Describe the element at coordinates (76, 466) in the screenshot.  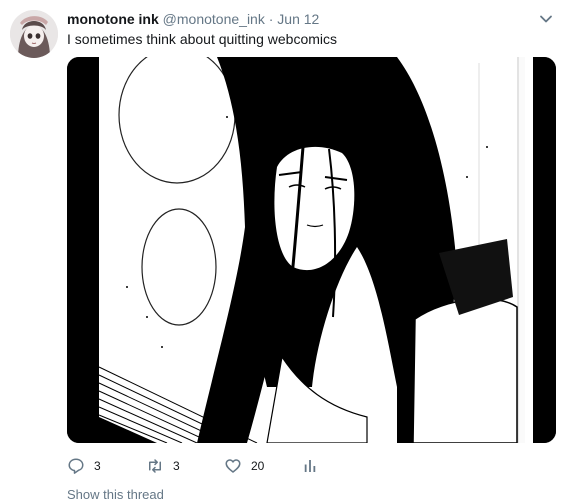
I see `reply-icon` at that location.